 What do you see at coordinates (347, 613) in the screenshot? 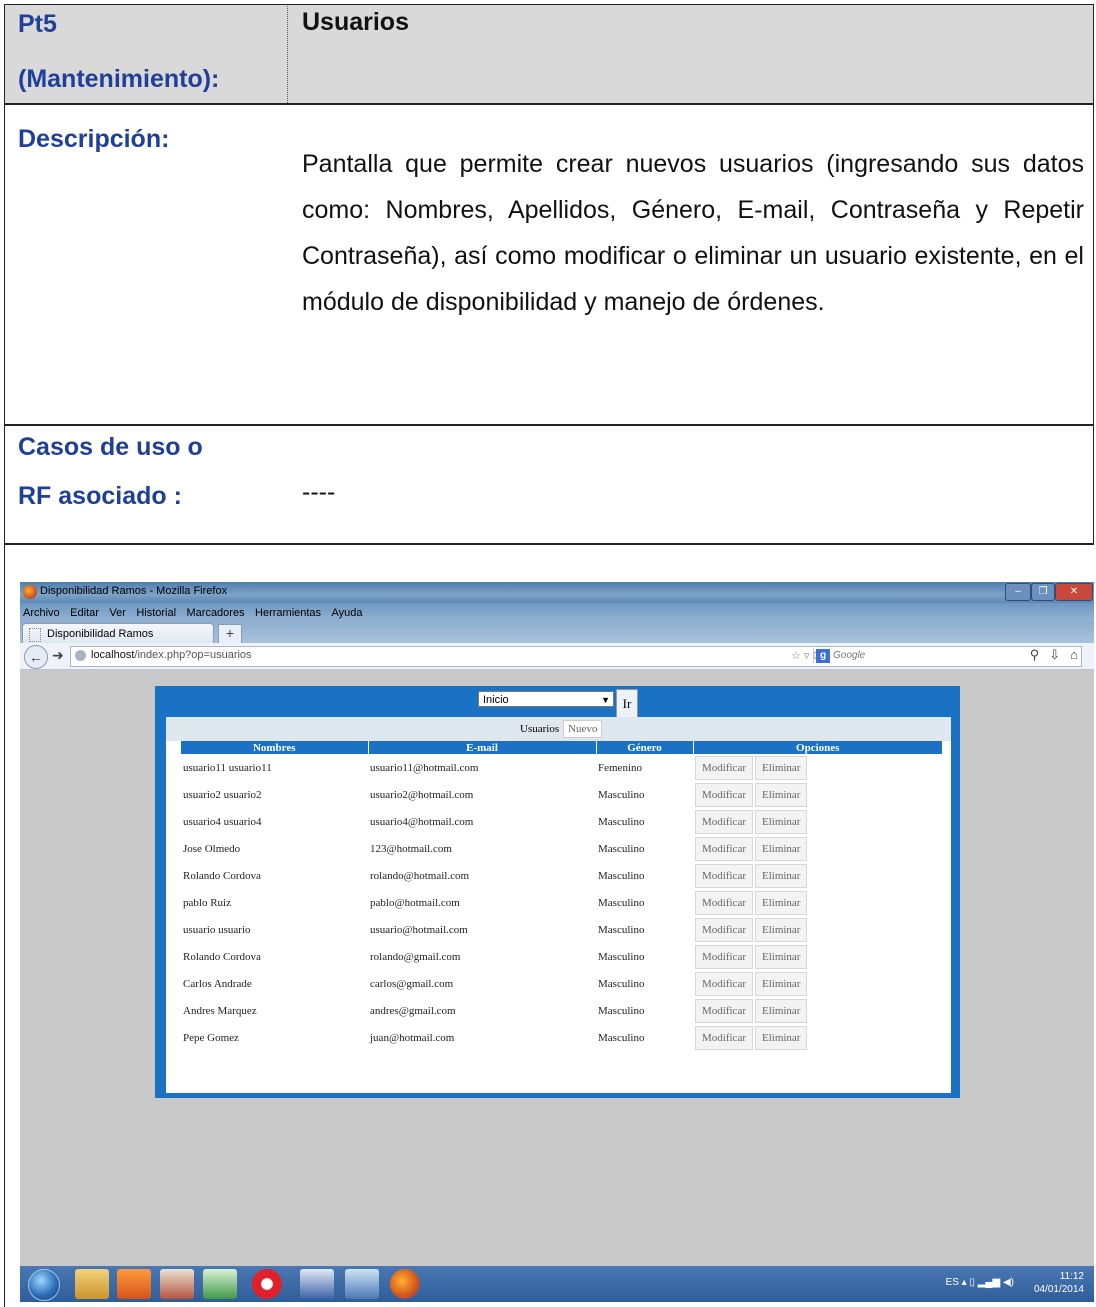
I see `menu-ayuda: Ayuda` at bounding box center [347, 613].